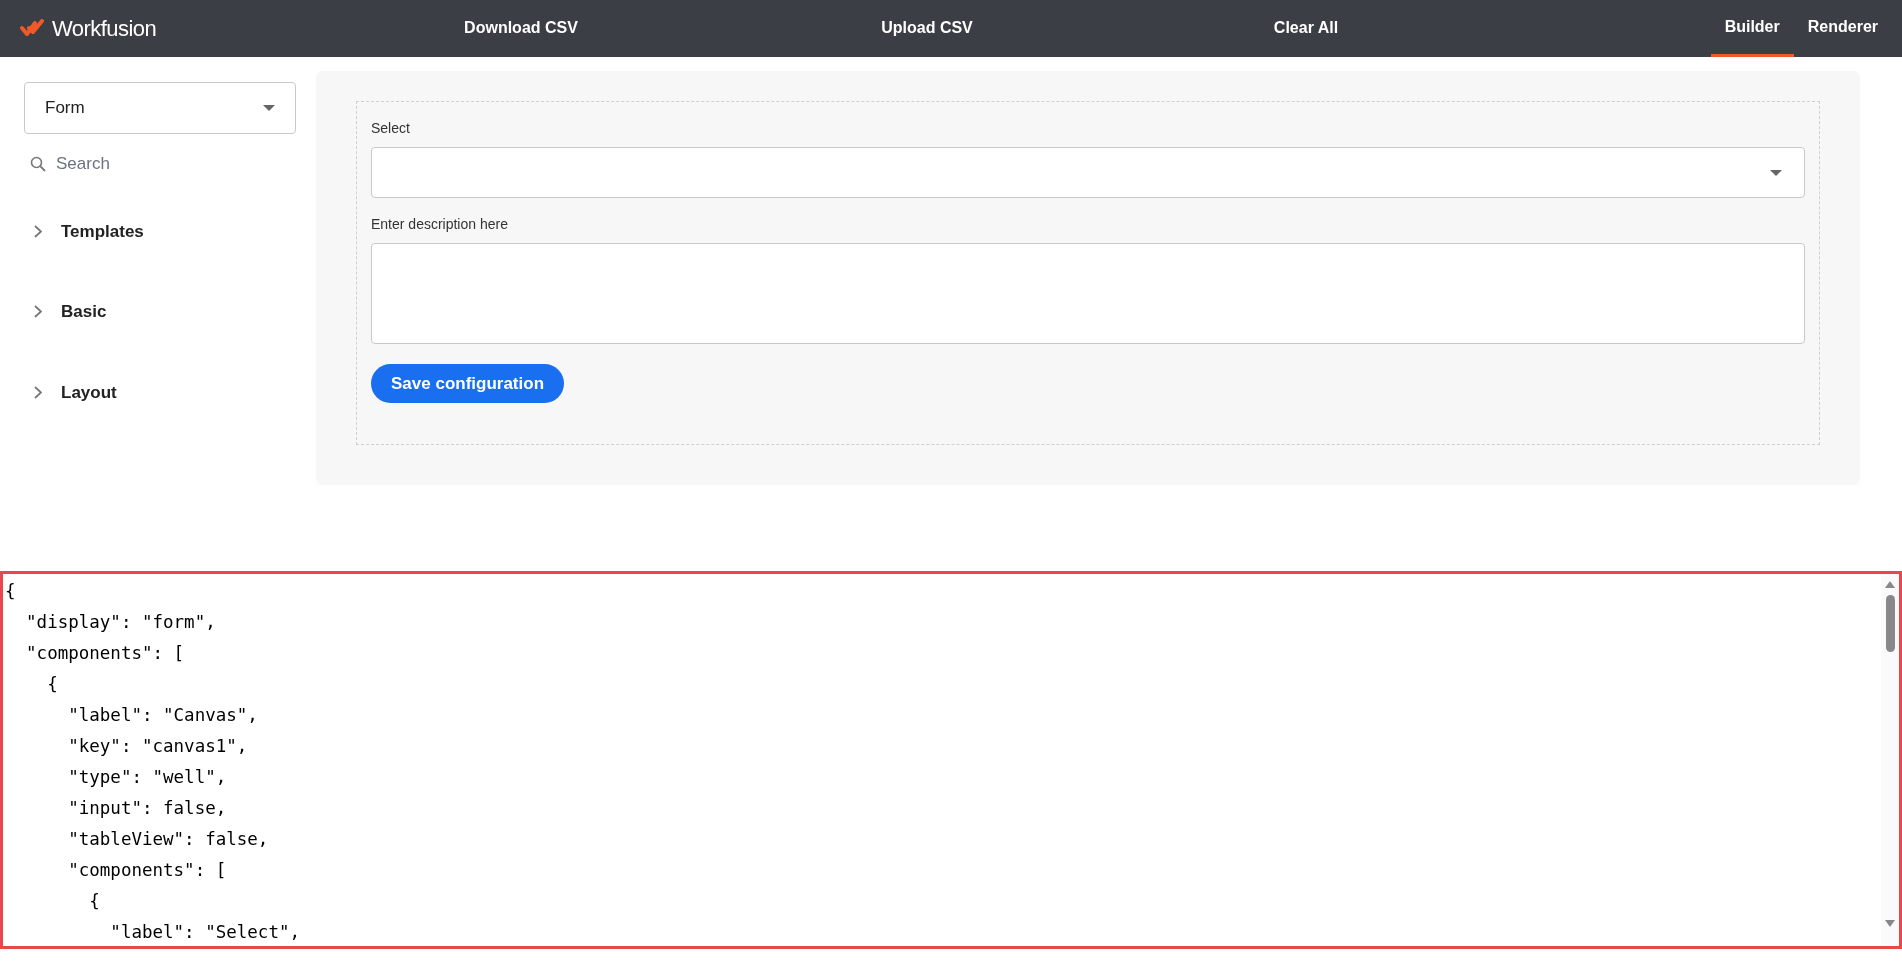 Image resolution: width=1902 pixels, height=966 pixels. What do you see at coordinates (160, 108) in the screenshot?
I see `form-type-dropdown: Form` at bounding box center [160, 108].